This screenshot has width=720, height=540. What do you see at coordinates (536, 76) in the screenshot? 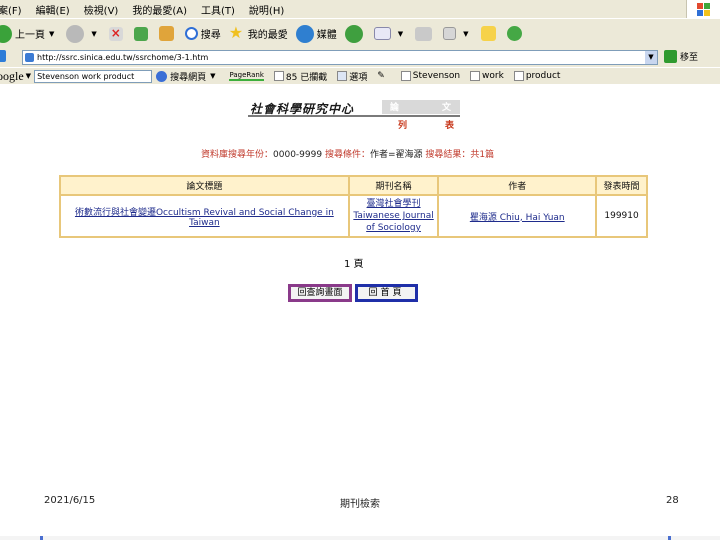
I see `highlight-word-3: product` at bounding box center [536, 76].